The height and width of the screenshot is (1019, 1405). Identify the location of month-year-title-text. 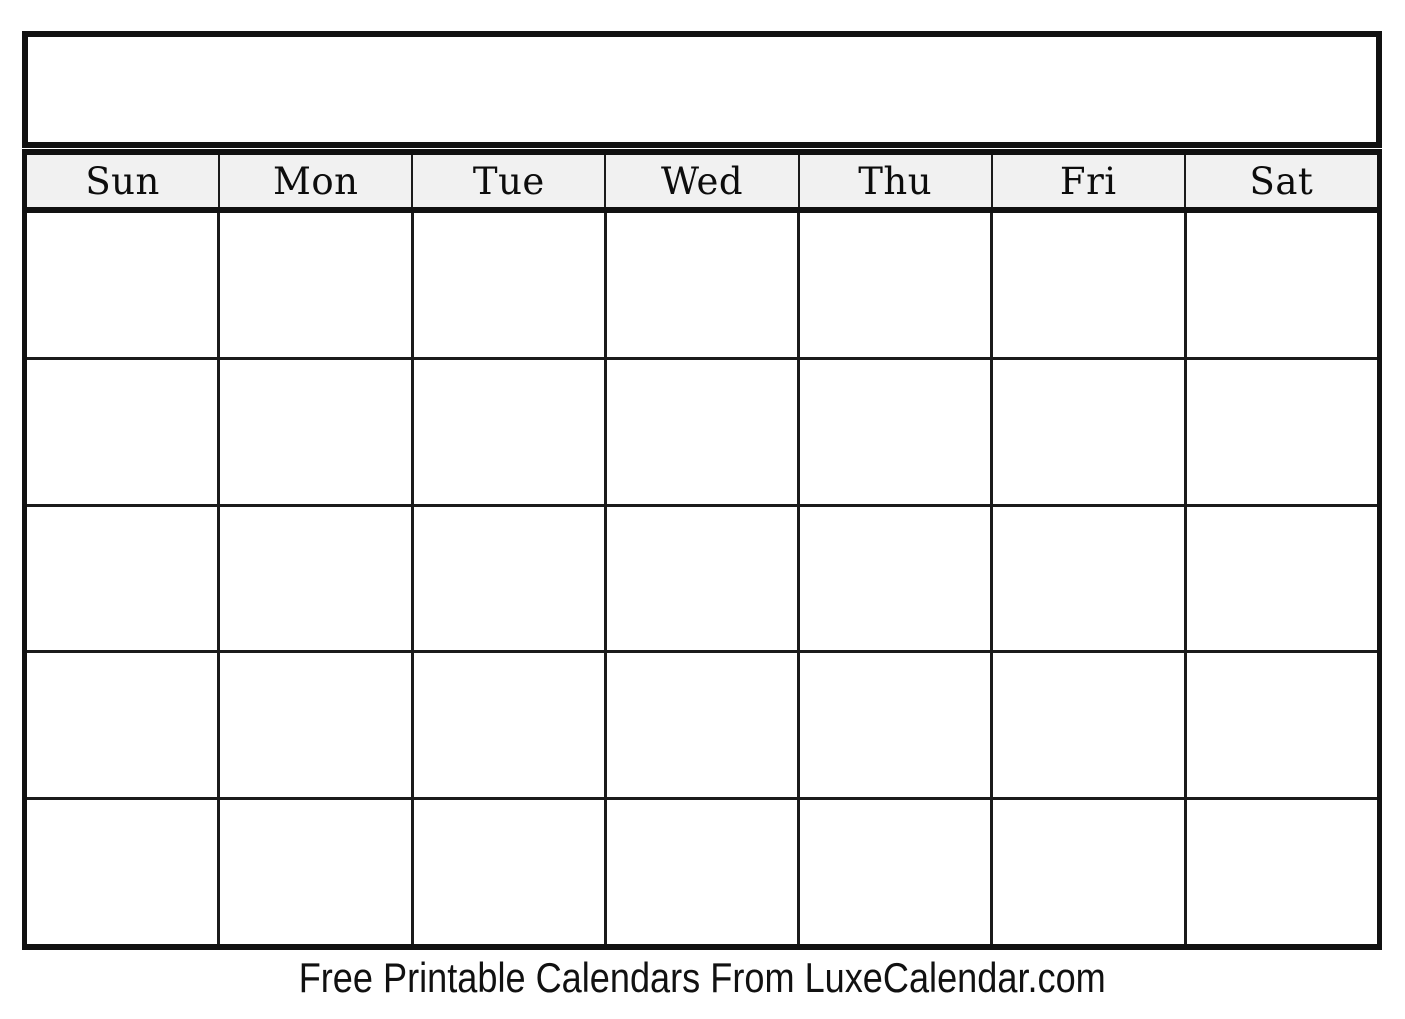
(702, 89).